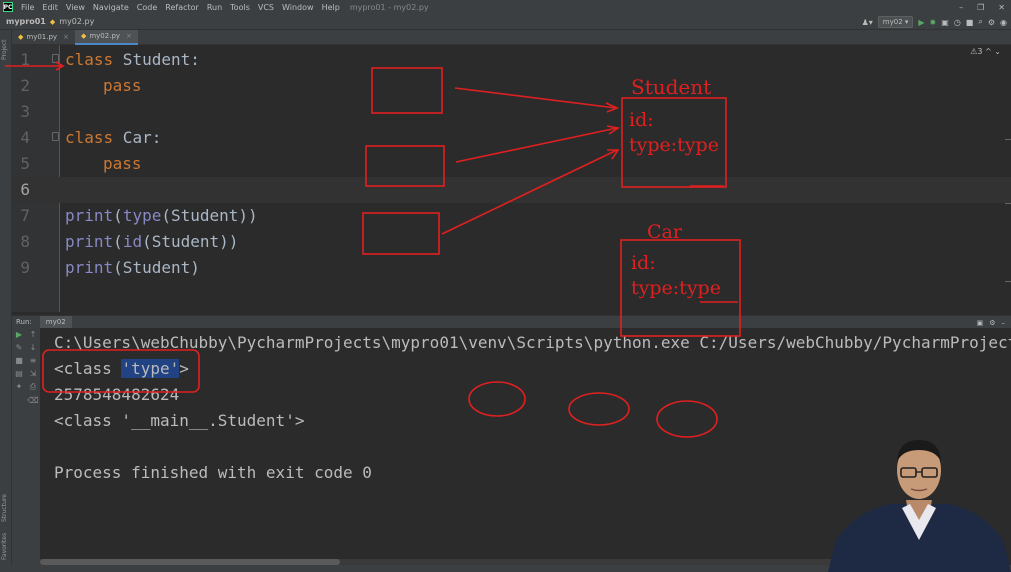 Image resolution: width=1011 pixels, height=572 pixels. Describe the element at coordinates (511, 112) in the screenshot. I see `code-line: 3` at that location.